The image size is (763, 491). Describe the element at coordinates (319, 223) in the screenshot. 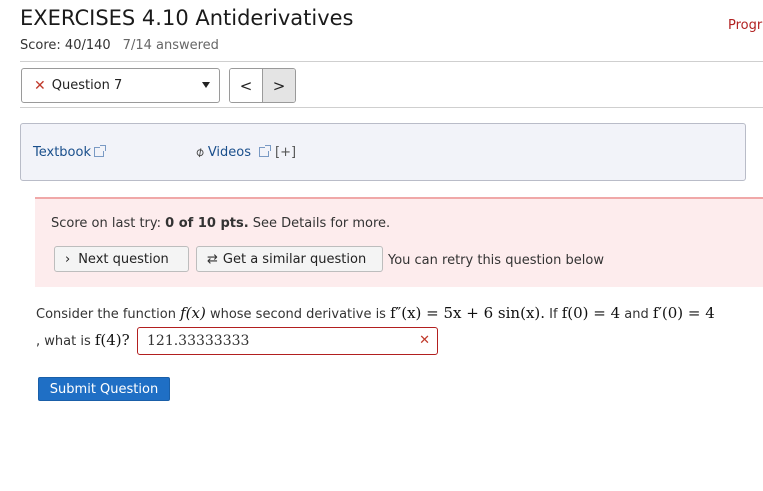

I see `last-try-suffix: See Details for more.` at that location.